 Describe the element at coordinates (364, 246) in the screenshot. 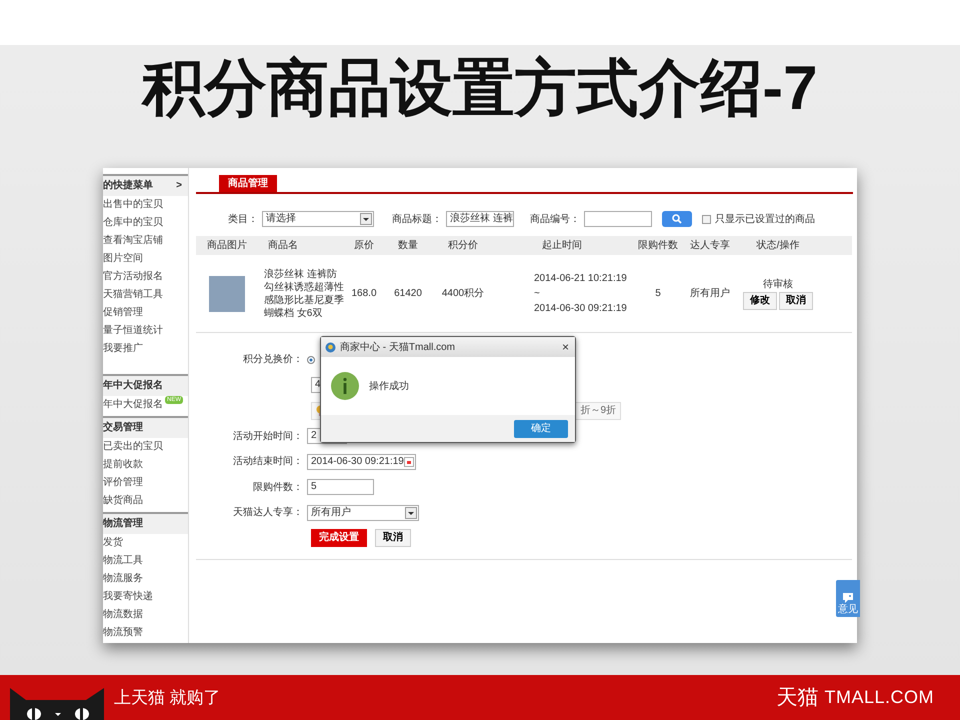

I see `column-header: 原价` at that location.